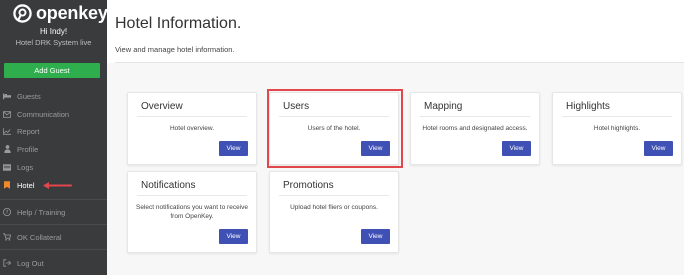  I want to click on sidebar-item-profile: Profile, so click(53, 149).